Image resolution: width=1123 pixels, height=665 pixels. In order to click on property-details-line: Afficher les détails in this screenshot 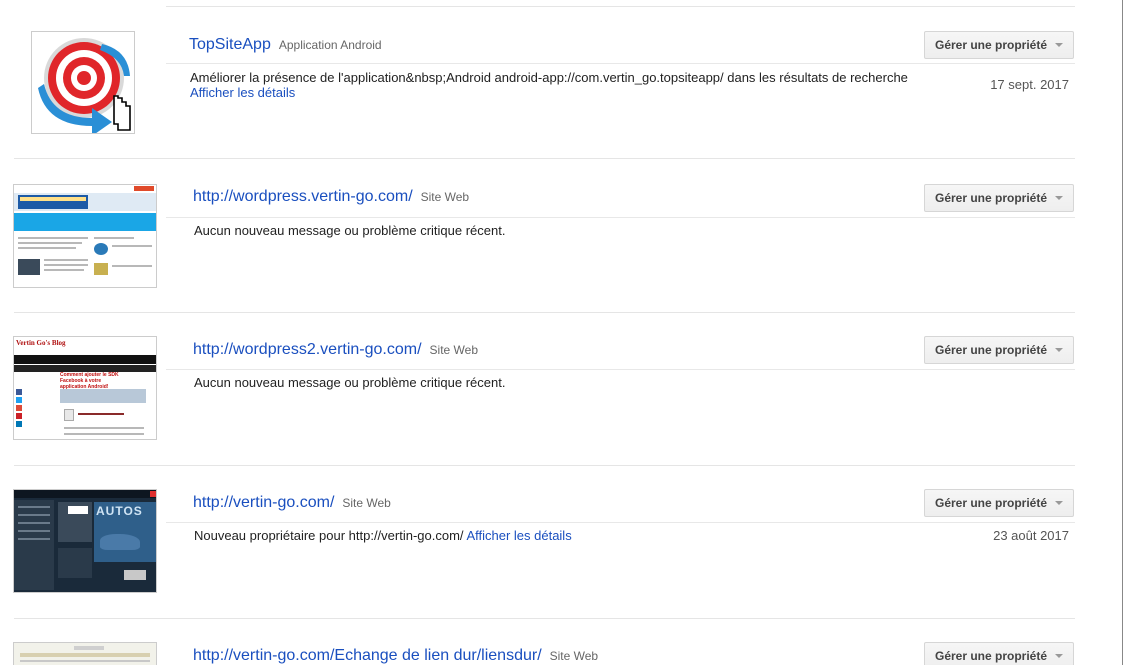, I will do `click(242, 92)`.